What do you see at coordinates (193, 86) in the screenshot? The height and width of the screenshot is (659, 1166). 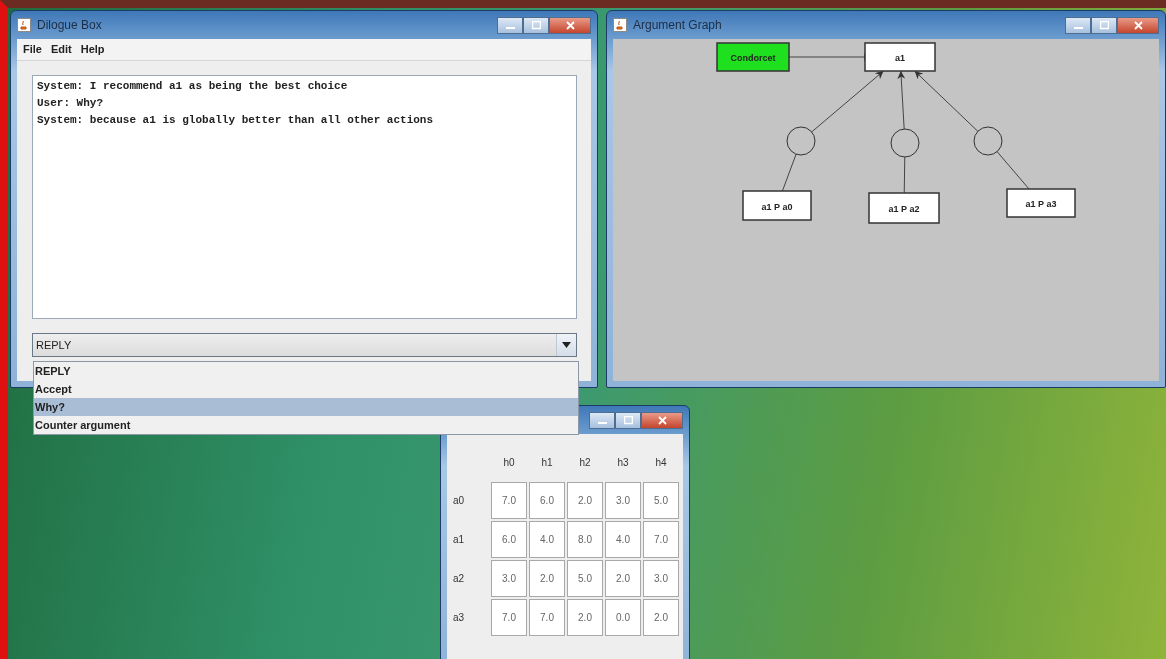 I see `transcript-line: System: I recommend a1 as being the best choice` at bounding box center [193, 86].